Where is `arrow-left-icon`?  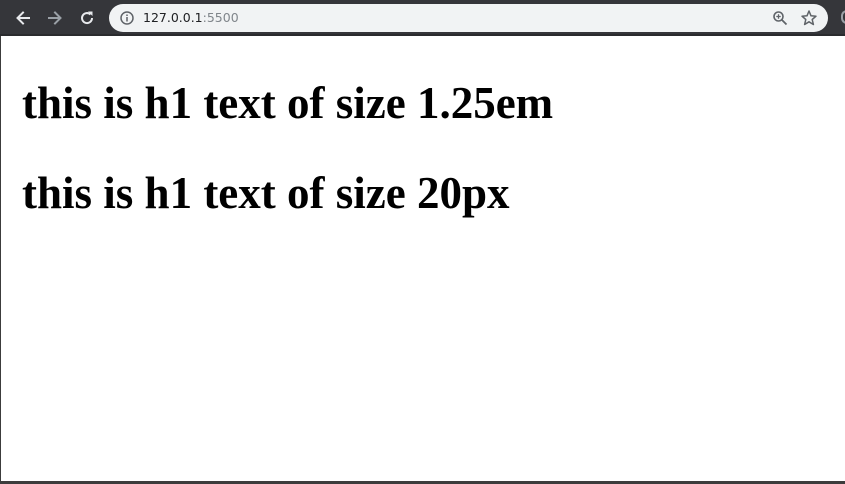 arrow-left-icon is located at coordinates (23, 18).